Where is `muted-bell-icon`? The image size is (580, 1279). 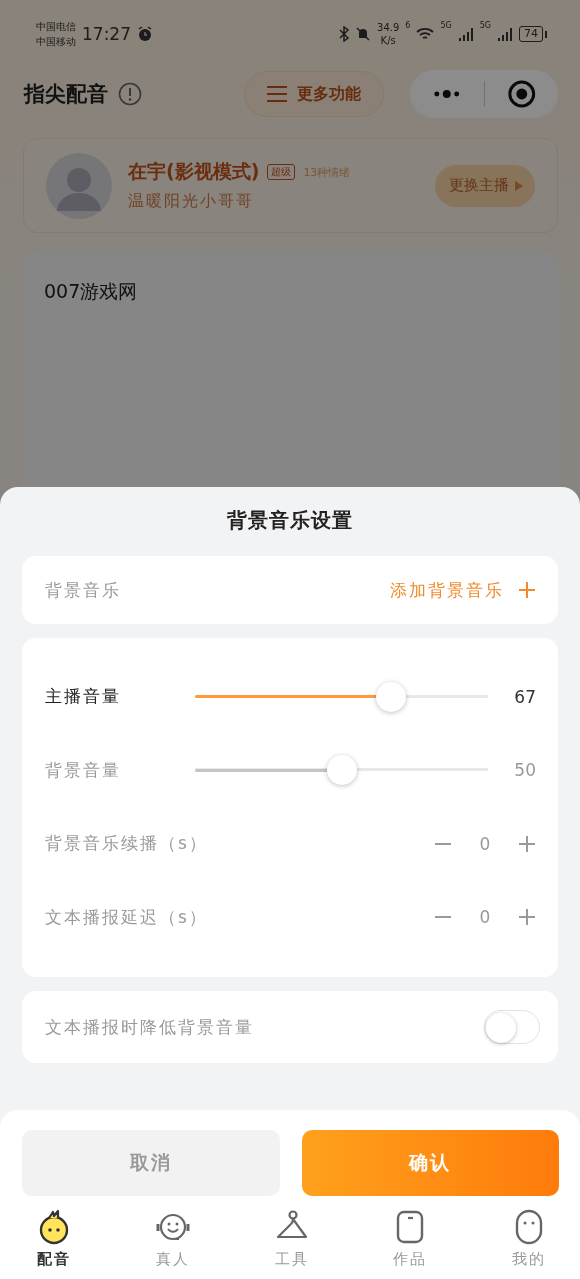
muted-bell-icon is located at coordinates (363, 34).